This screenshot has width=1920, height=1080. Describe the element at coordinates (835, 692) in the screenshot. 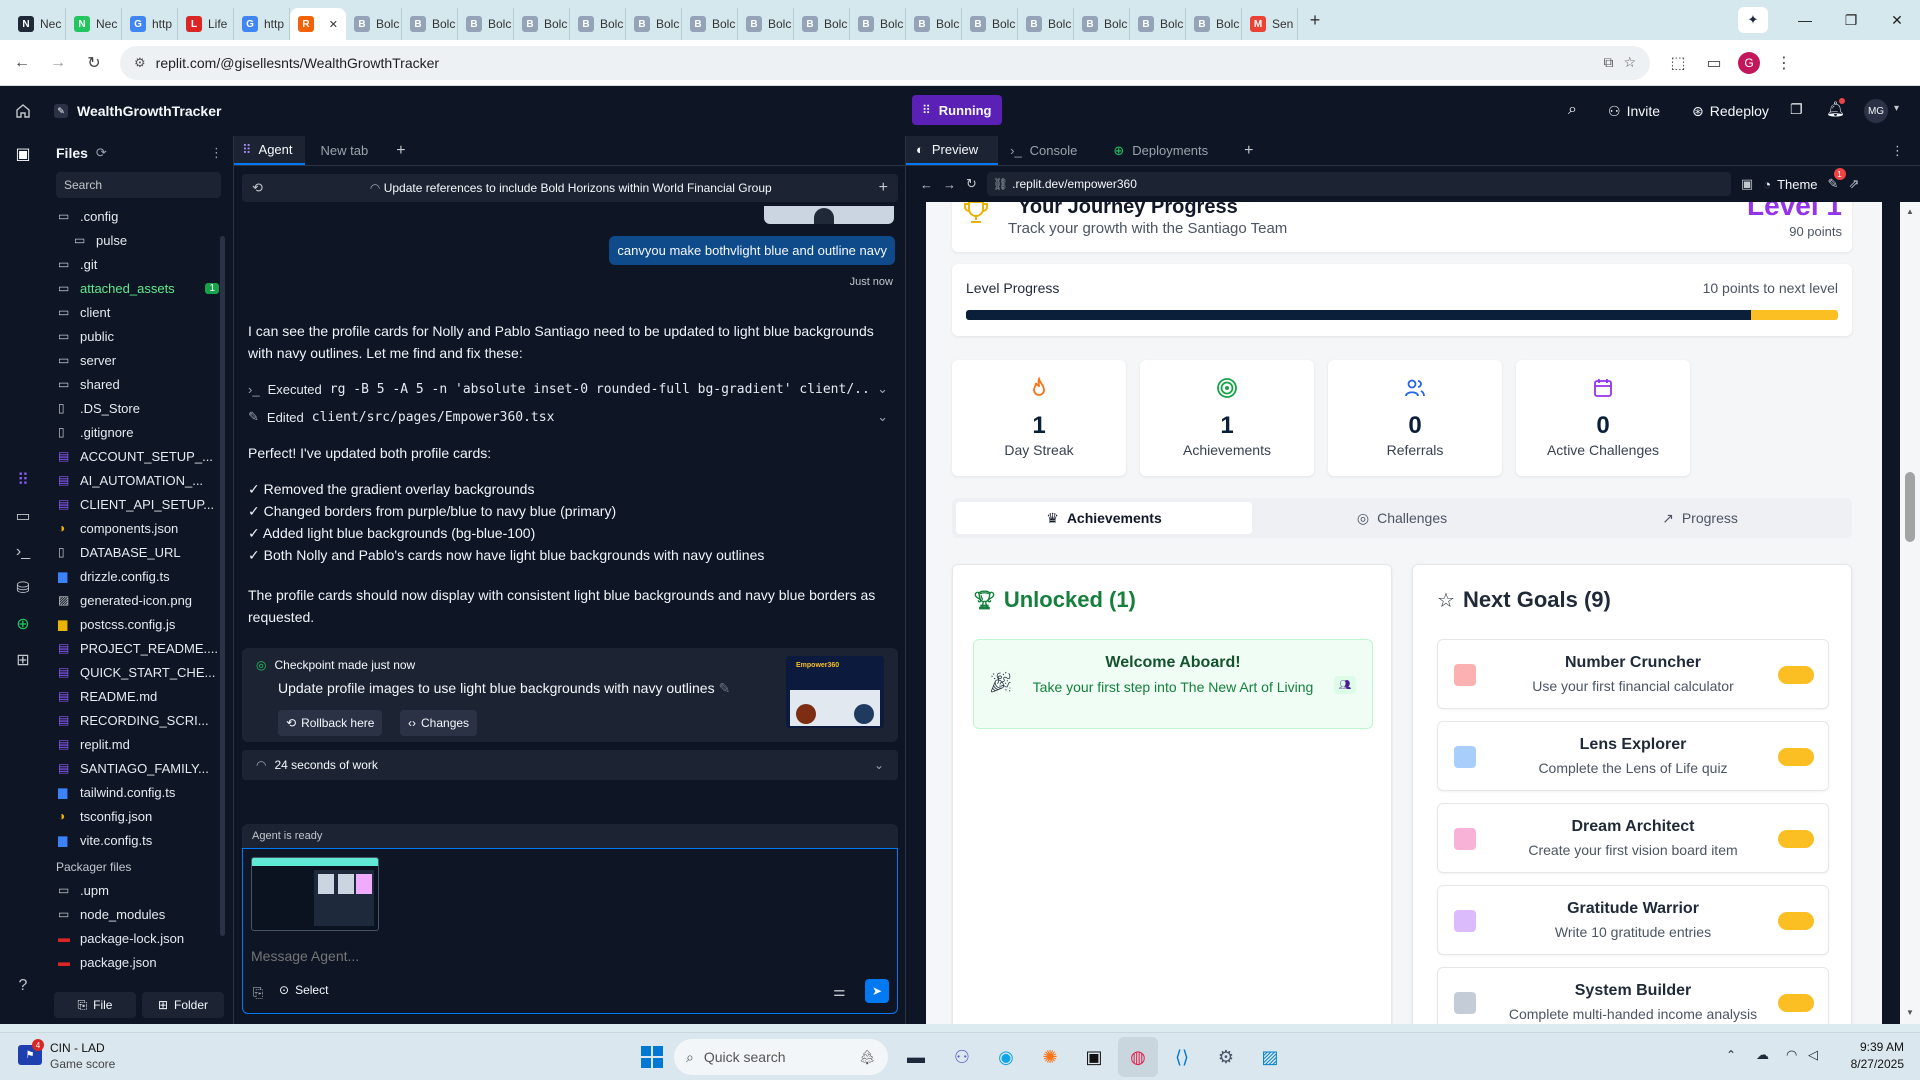

I see `checkpoint-thumbnail: Empower360` at that location.